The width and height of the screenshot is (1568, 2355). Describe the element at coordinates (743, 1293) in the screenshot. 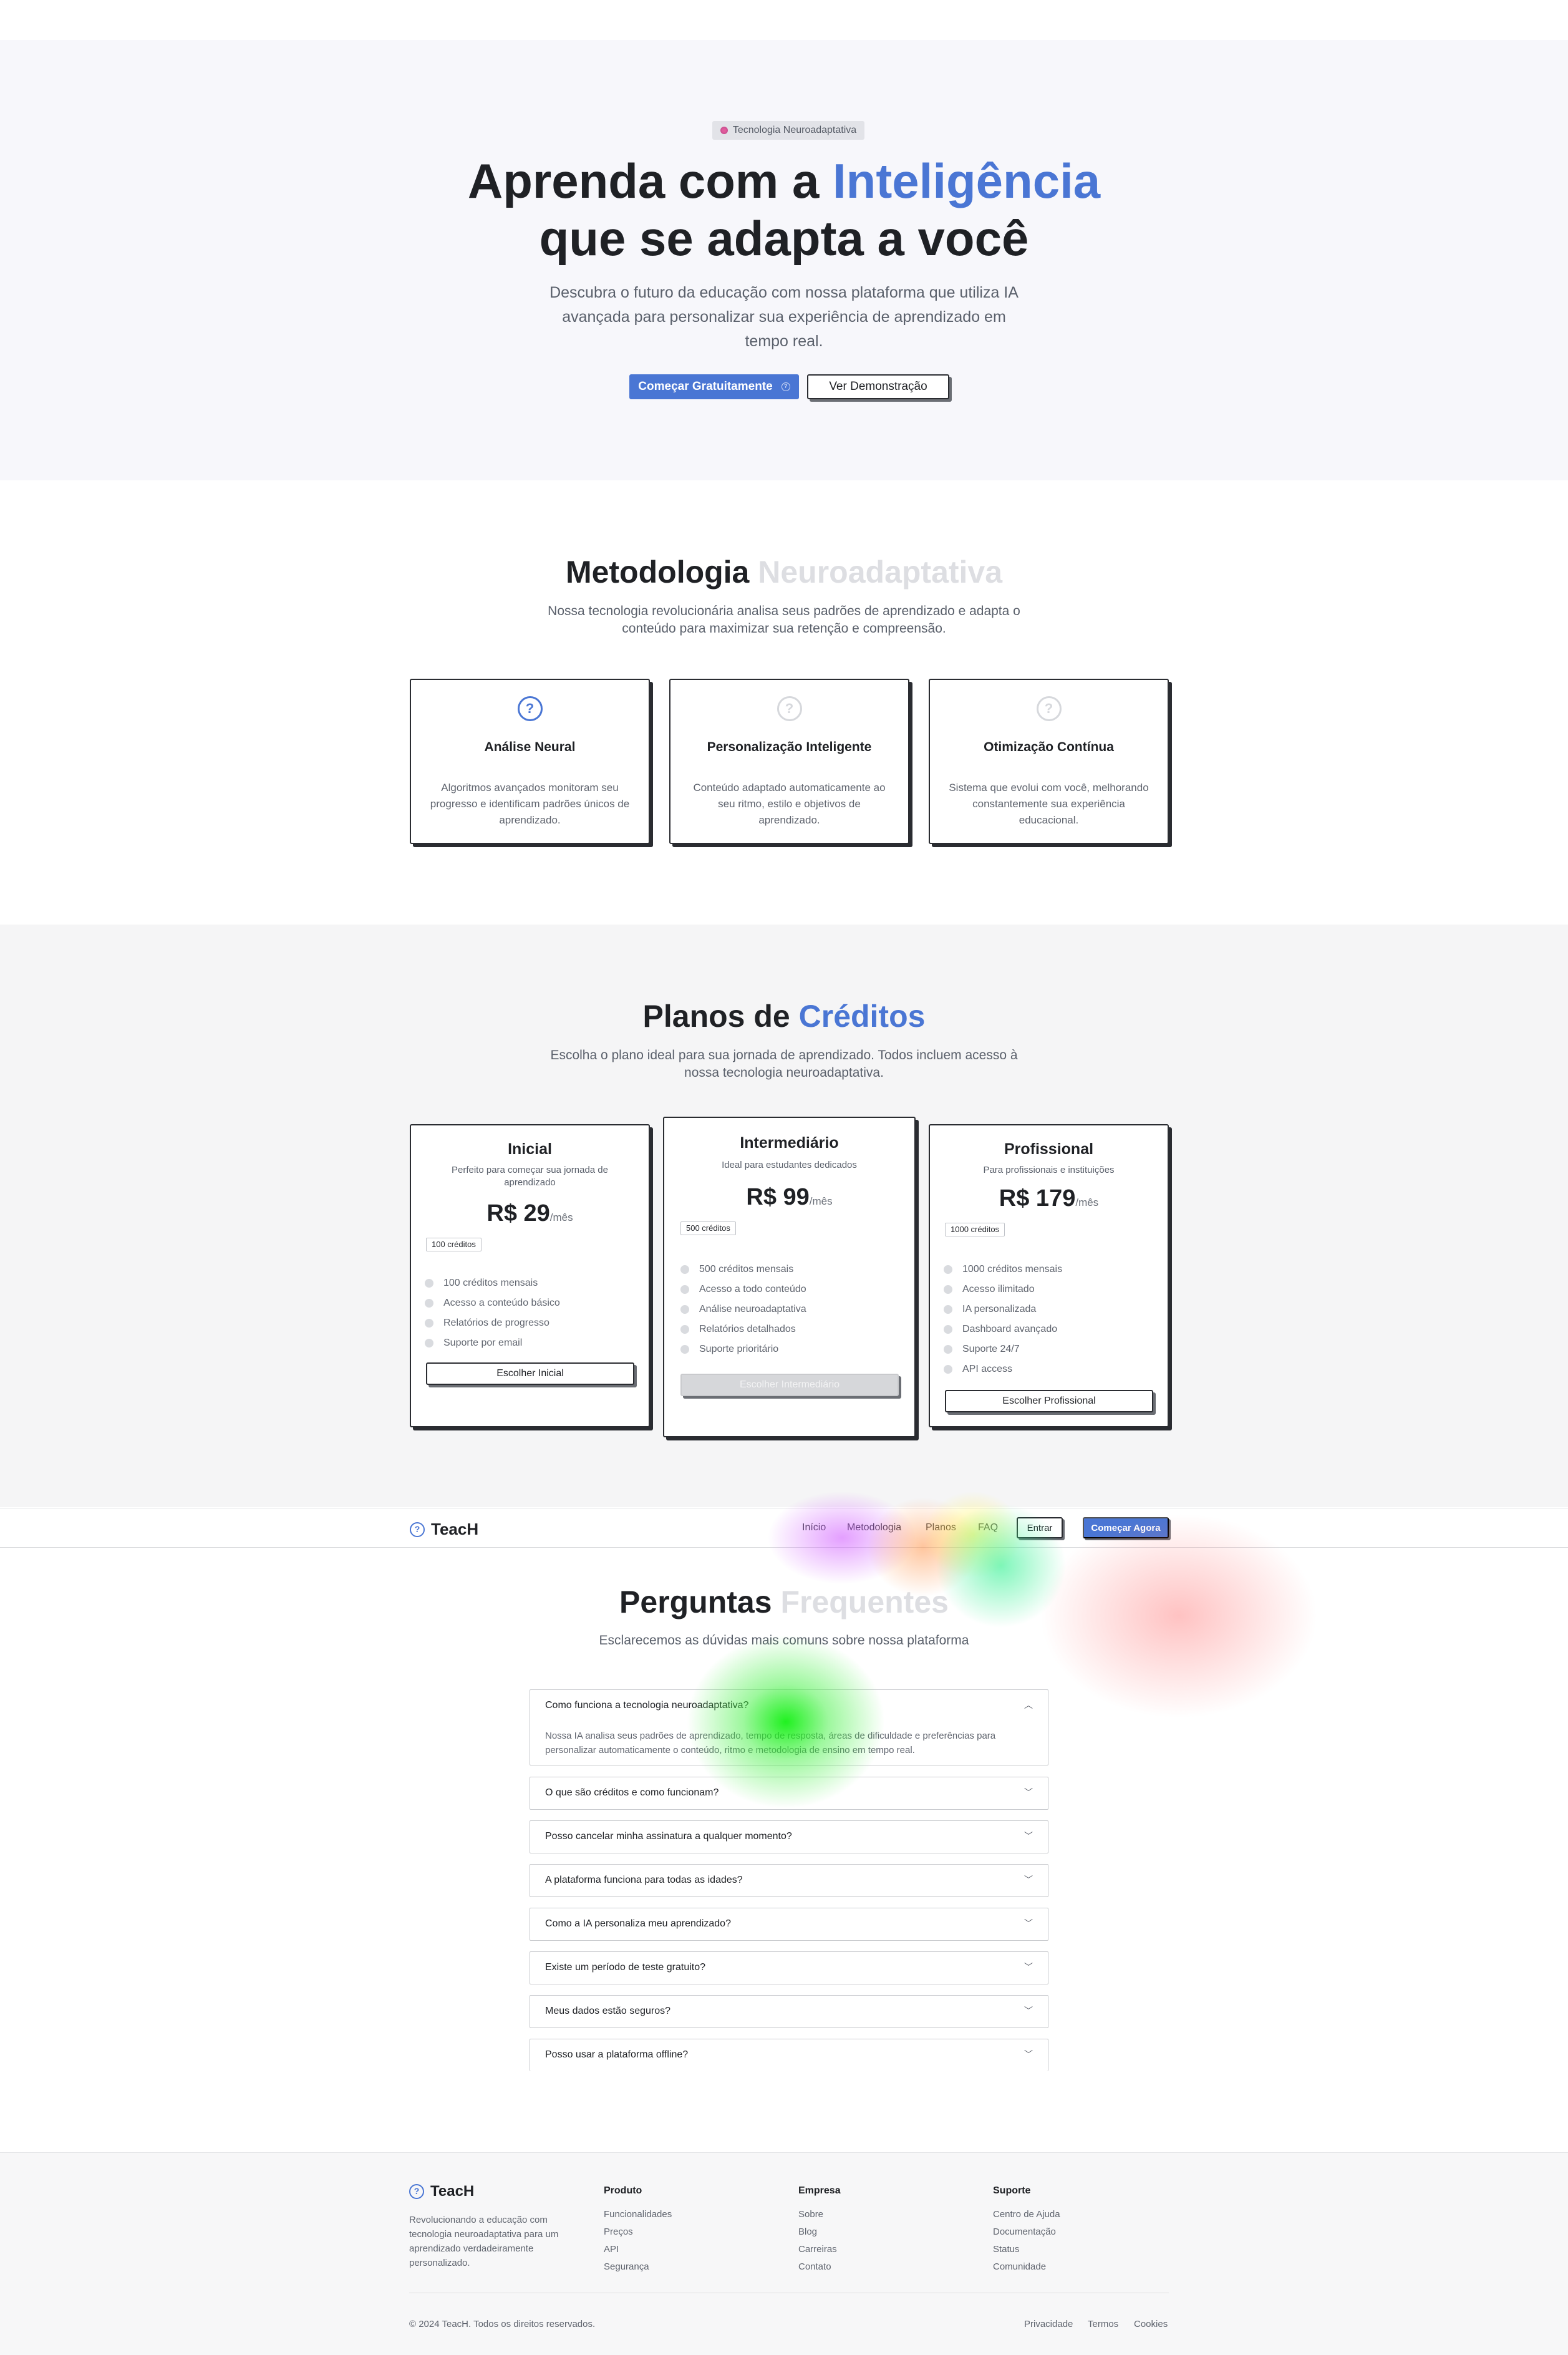

I see `plan-feature: Acesso a todo conteúdo` at that location.